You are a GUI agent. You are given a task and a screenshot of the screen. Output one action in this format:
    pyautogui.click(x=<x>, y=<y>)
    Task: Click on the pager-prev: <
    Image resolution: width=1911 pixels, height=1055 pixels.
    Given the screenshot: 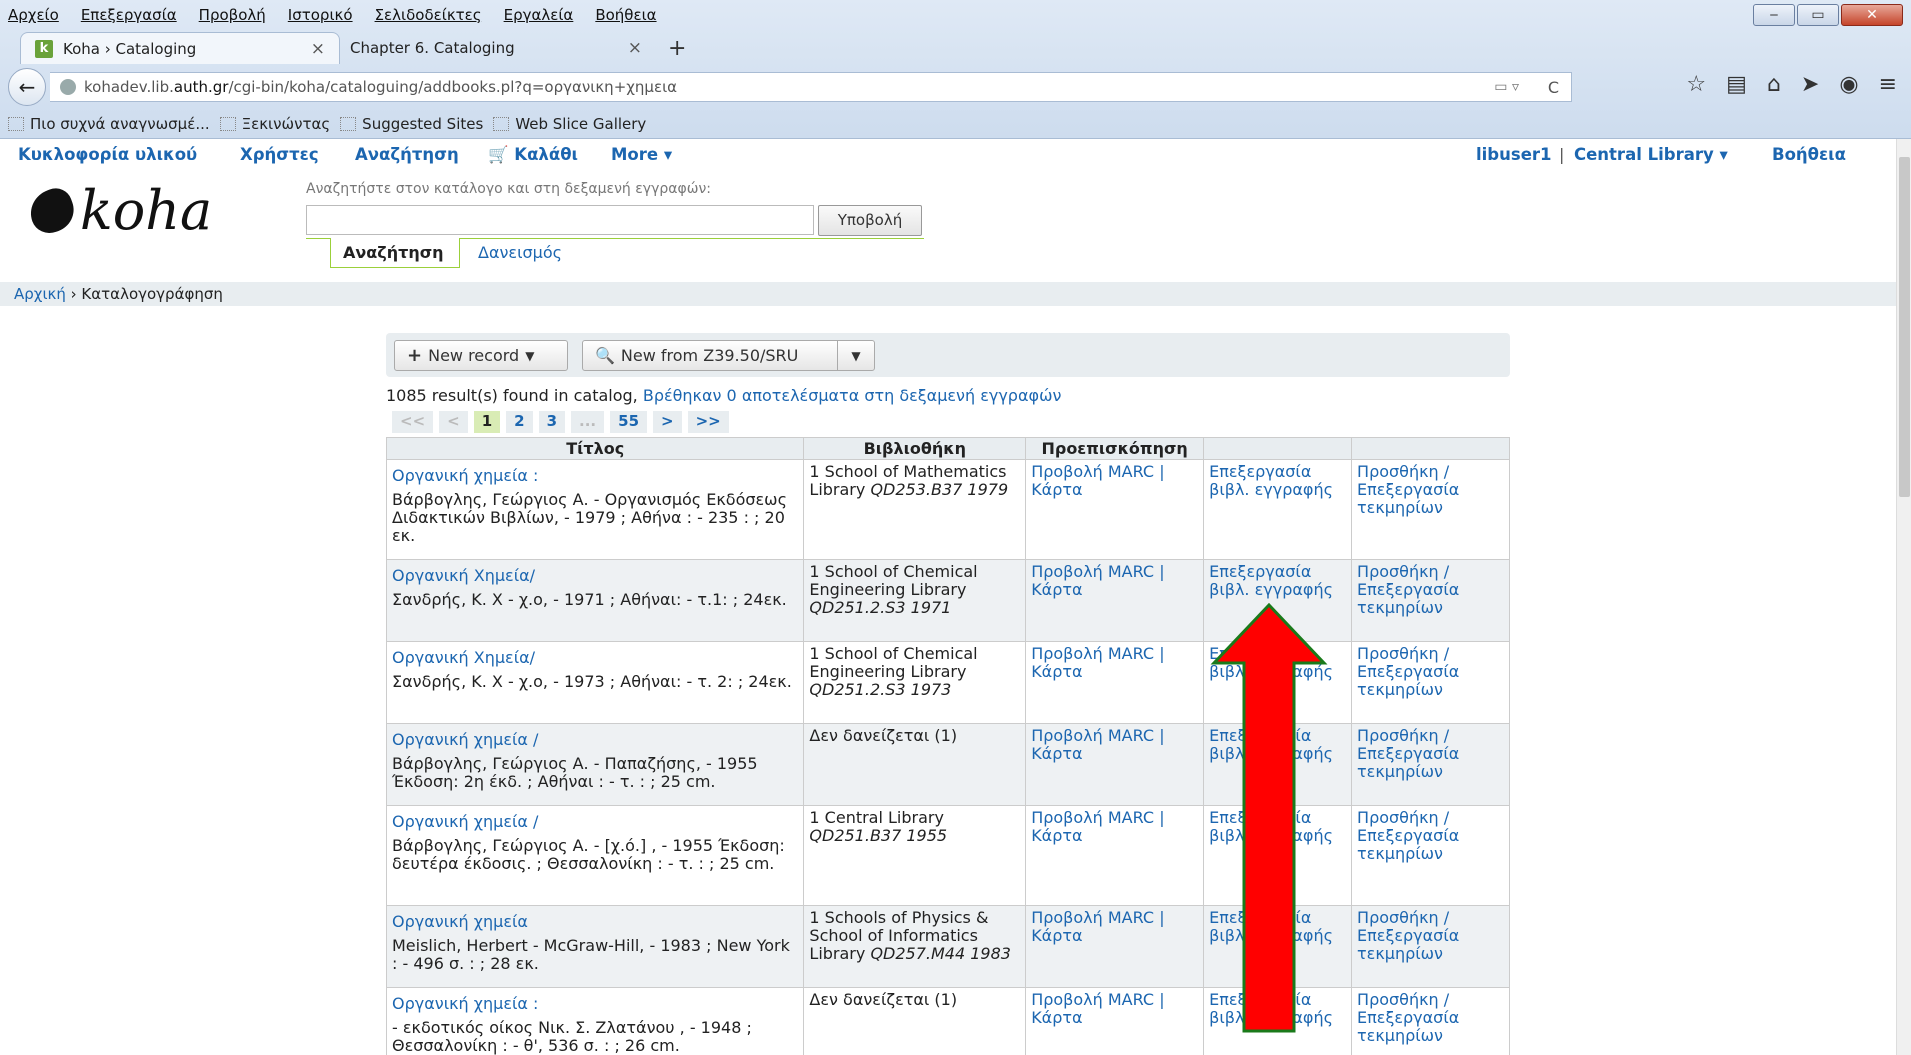 What is the action you would take?
    pyautogui.click(x=453, y=422)
    